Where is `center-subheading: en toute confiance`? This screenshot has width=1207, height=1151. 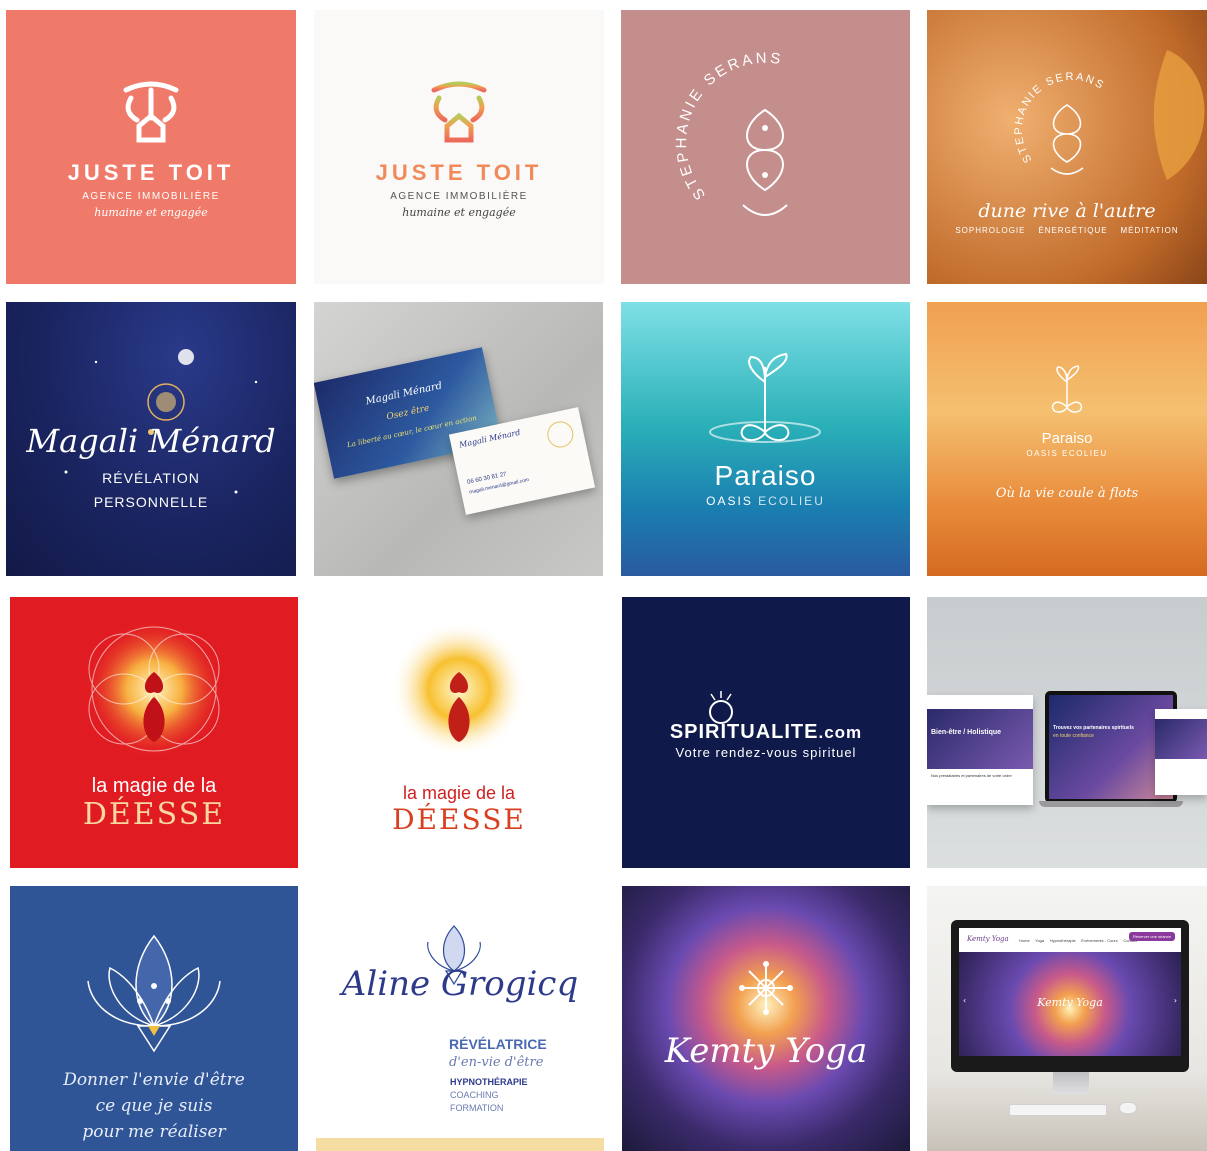
center-subheading: en toute confiance is located at coordinates (1073, 736).